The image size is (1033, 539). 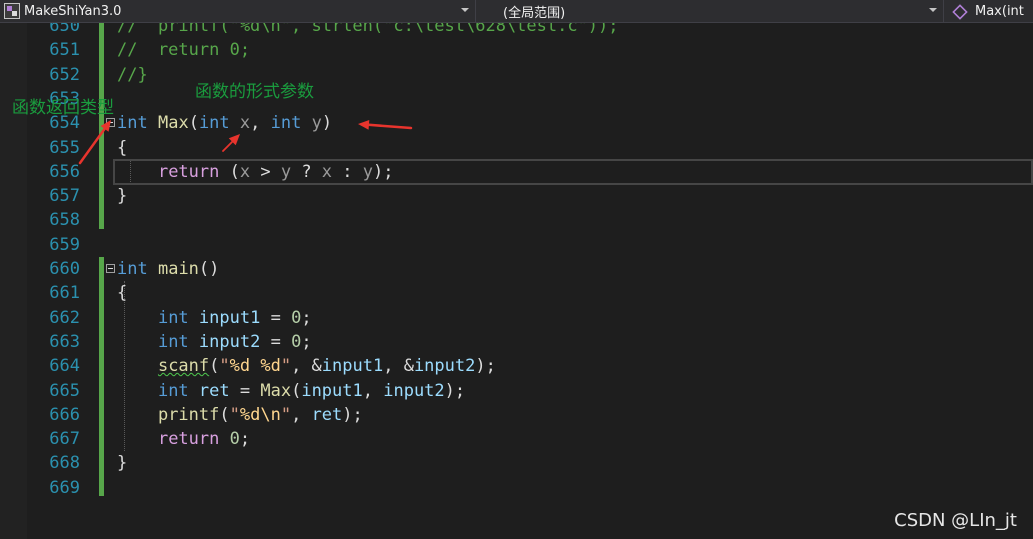 What do you see at coordinates (955, 520) in the screenshot?
I see `watermark: CSDN @LIn_jt` at bounding box center [955, 520].